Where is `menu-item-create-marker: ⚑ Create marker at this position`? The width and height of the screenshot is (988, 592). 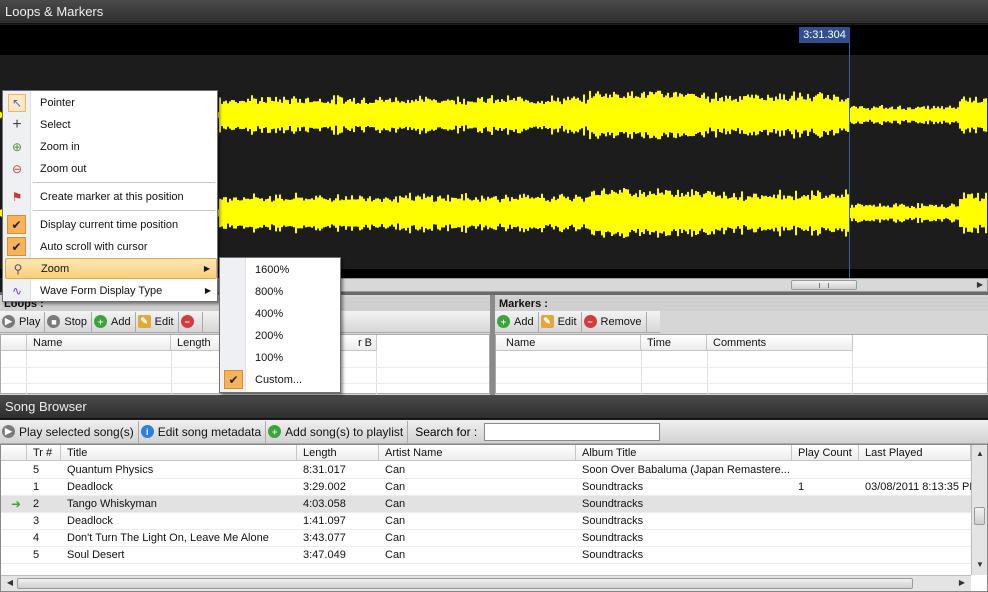
menu-item-create-marker: ⚑ Create marker at this position is located at coordinates (111, 196).